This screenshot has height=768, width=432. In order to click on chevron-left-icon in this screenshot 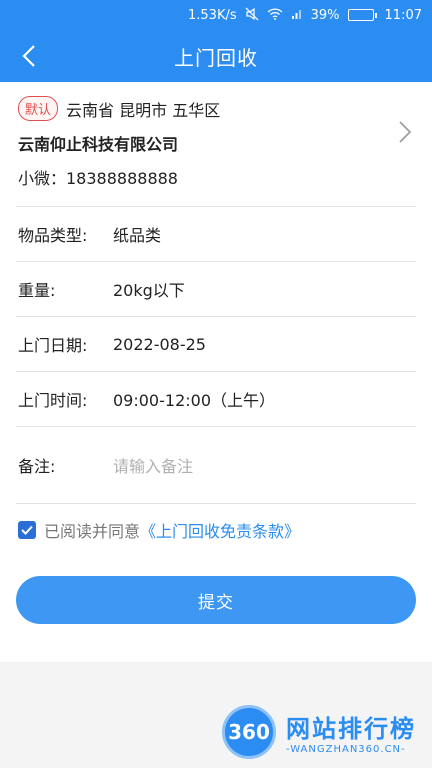, I will do `click(28, 56)`.